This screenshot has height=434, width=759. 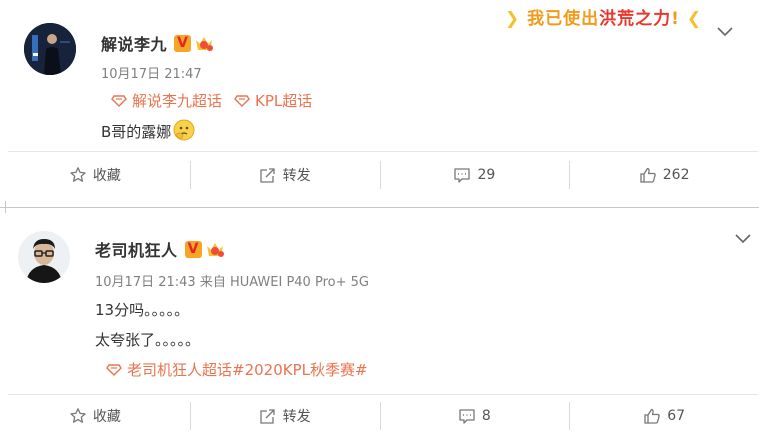 I want to click on action-bar: 收藏 转发 8 67, so click(x=379, y=414).